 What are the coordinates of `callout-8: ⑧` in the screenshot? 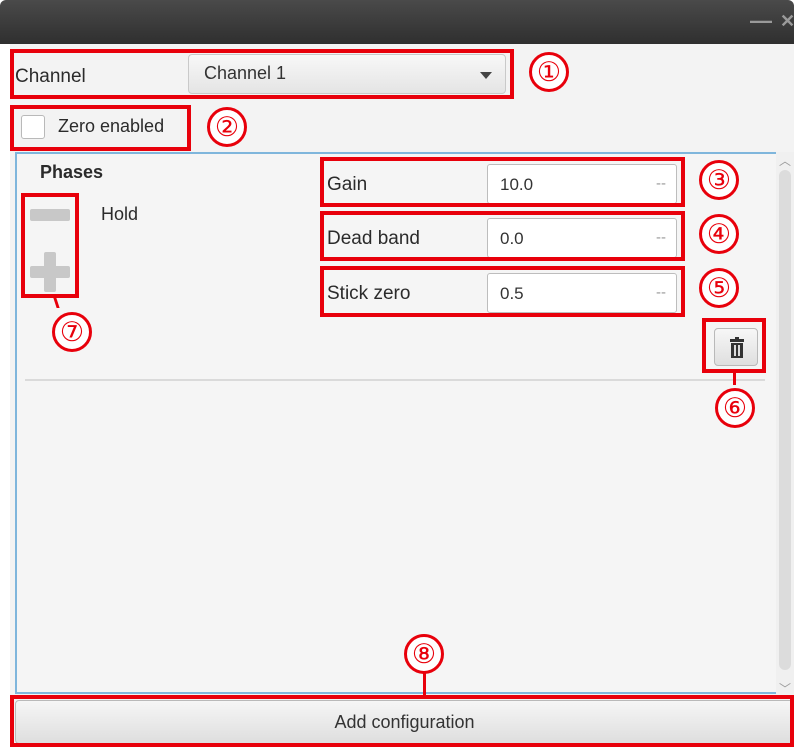 It's located at (424, 654).